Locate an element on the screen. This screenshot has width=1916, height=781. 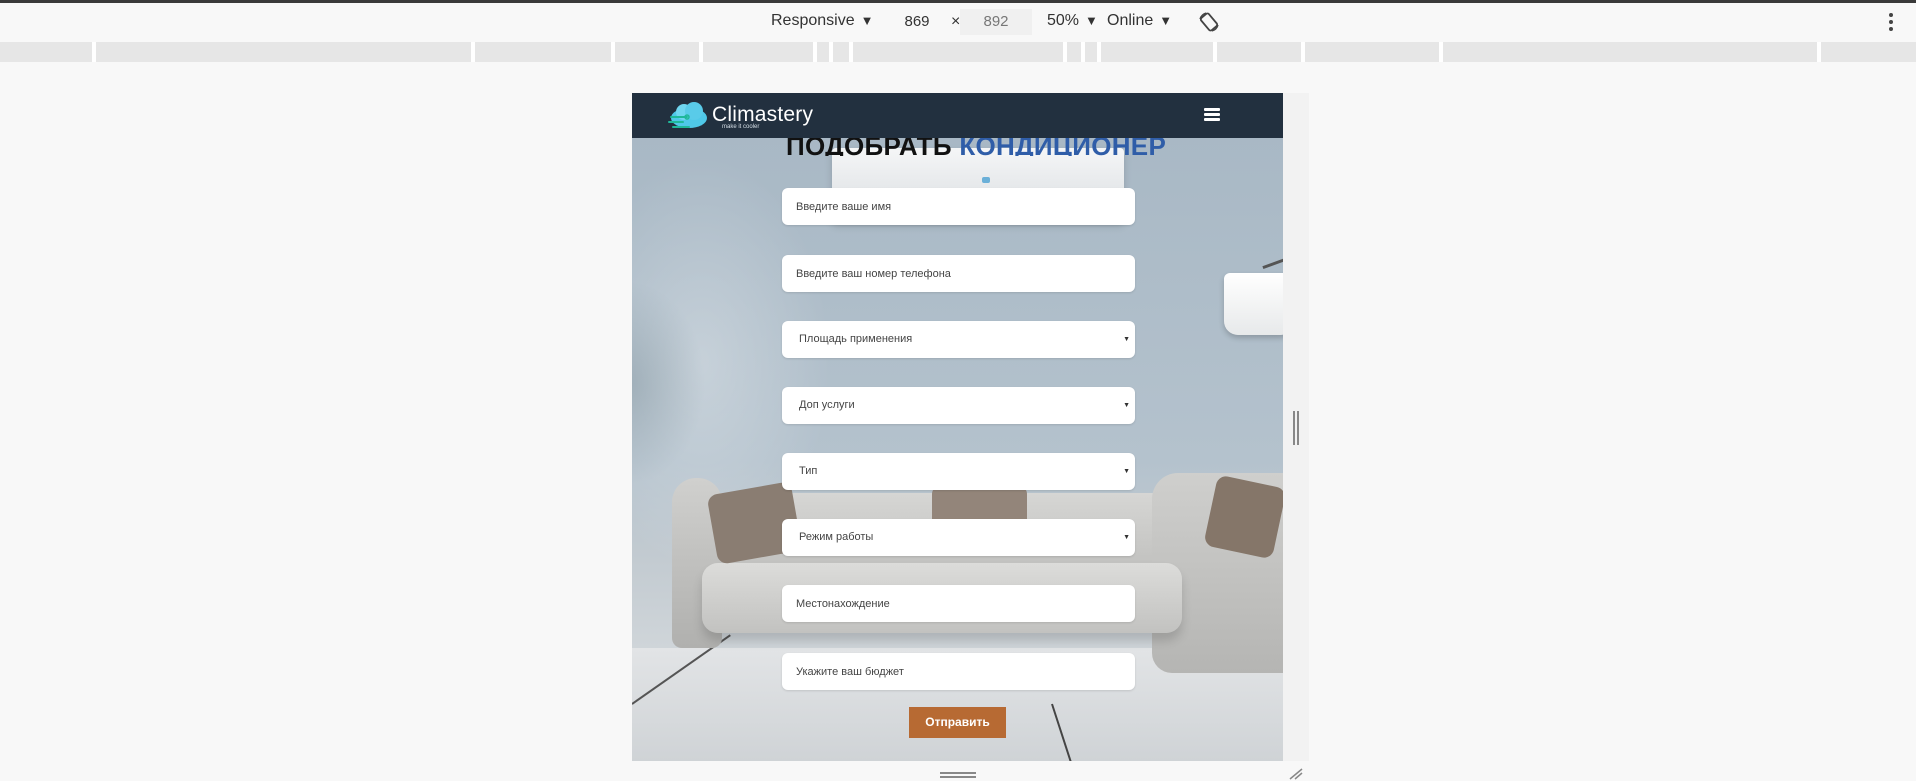
network-label: Online is located at coordinates (1130, 20).